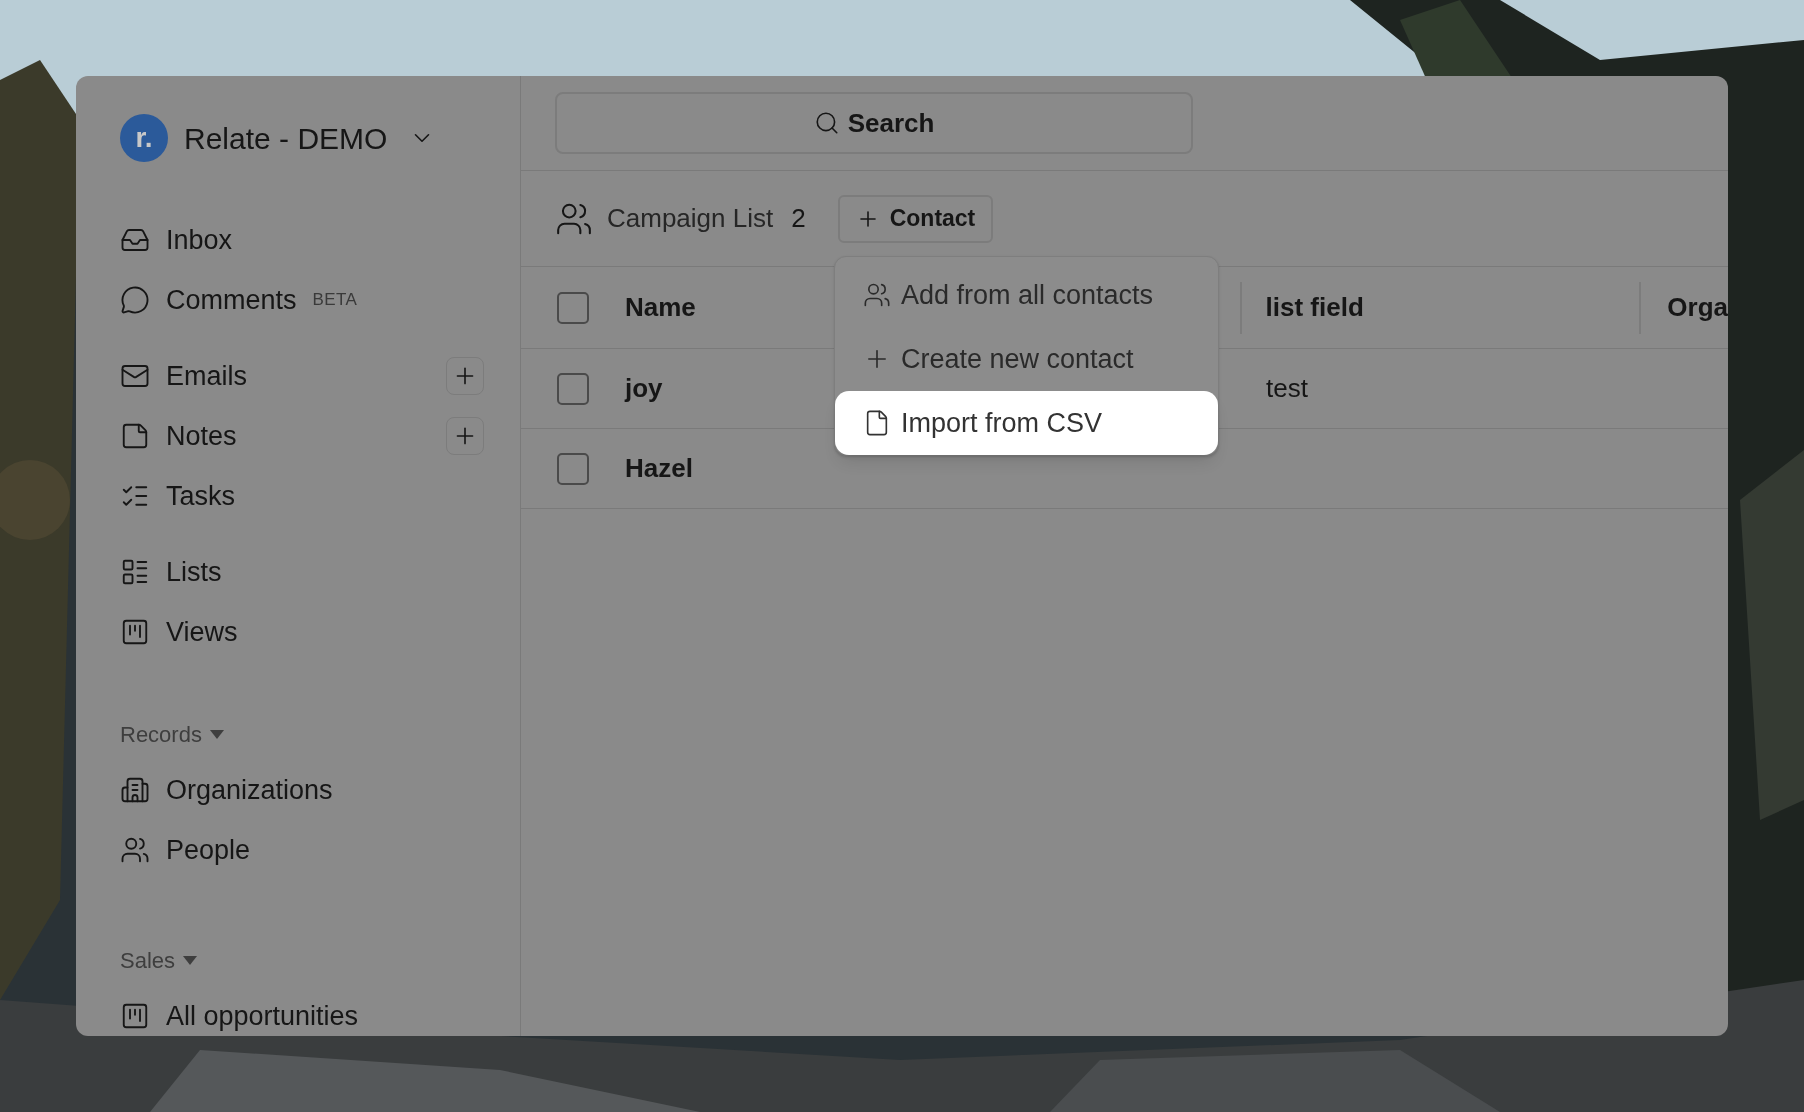 This screenshot has height=1112, width=1804. Describe the element at coordinates (874, 123) in the screenshot. I see `search-button: Search` at that location.